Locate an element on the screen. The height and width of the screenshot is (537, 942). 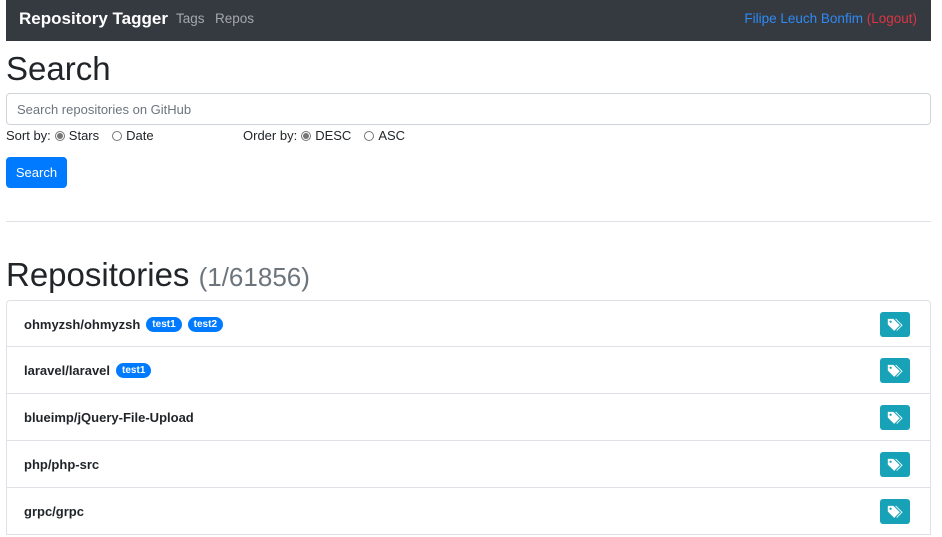
order-asc-label: ASC is located at coordinates (392, 135).